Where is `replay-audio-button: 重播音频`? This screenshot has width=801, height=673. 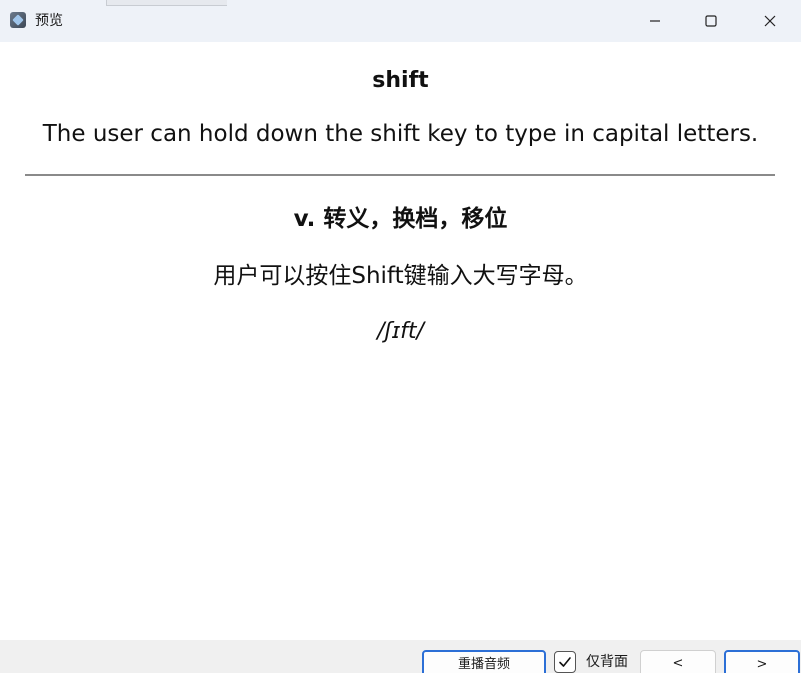 replay-audio-button: 重播音频 is located at coordinates (484, 661).